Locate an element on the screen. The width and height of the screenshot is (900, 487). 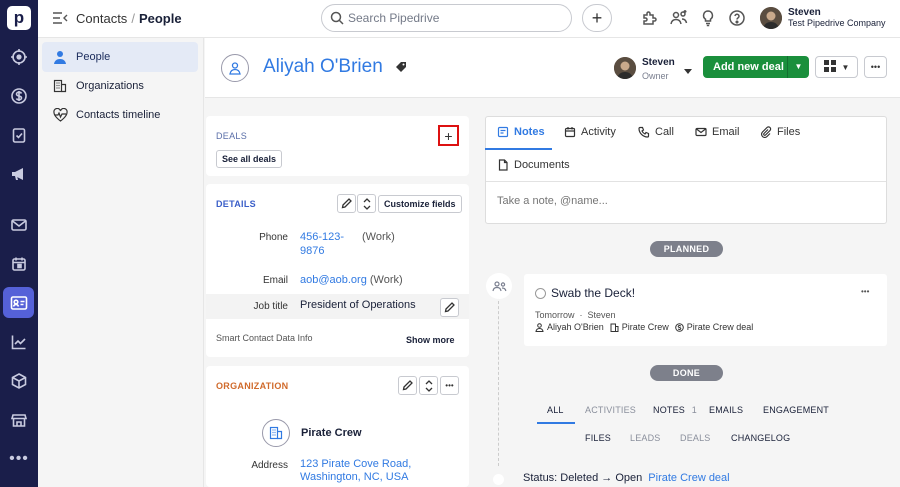
tab-label: Documents is located at coordinates (542, 165).